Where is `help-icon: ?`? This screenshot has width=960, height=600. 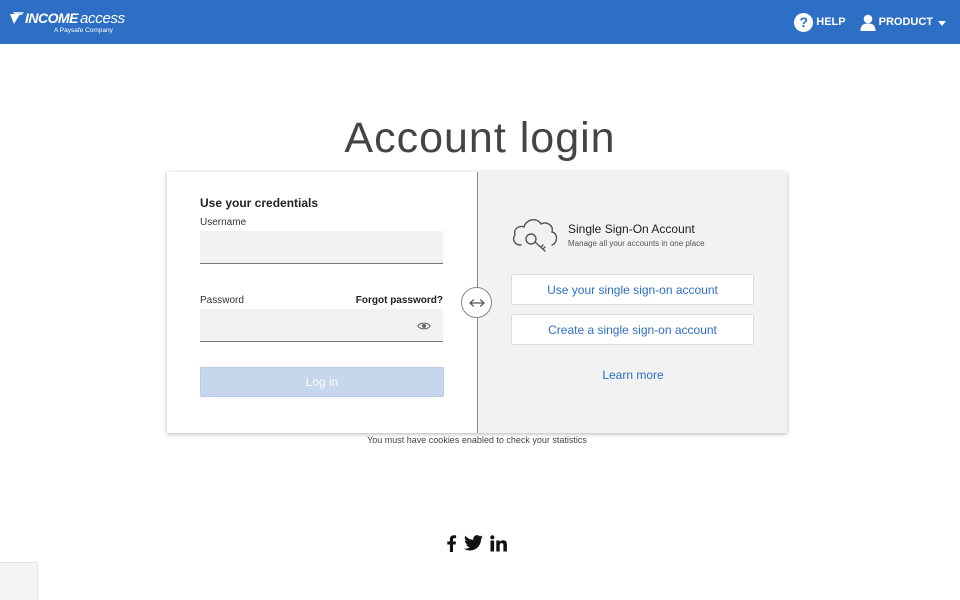 help-icon: ? is located at coordinates (804, 22).